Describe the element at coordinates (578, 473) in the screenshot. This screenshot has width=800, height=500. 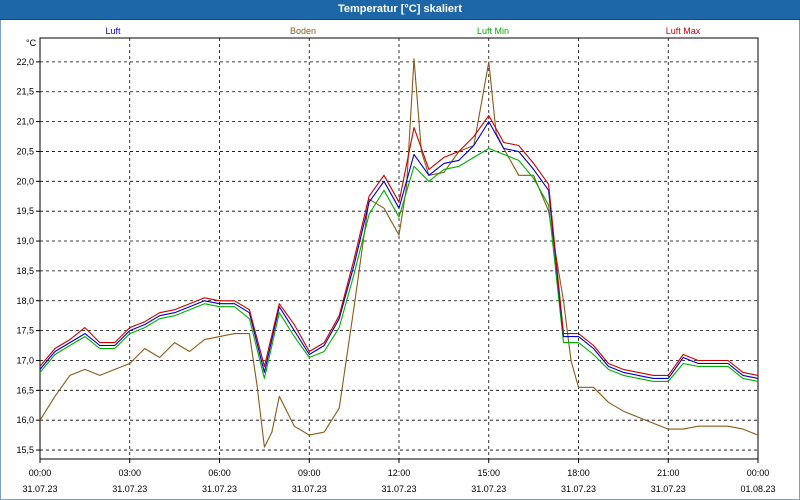
I see `x-tick-time-label: 18:00` at that location.